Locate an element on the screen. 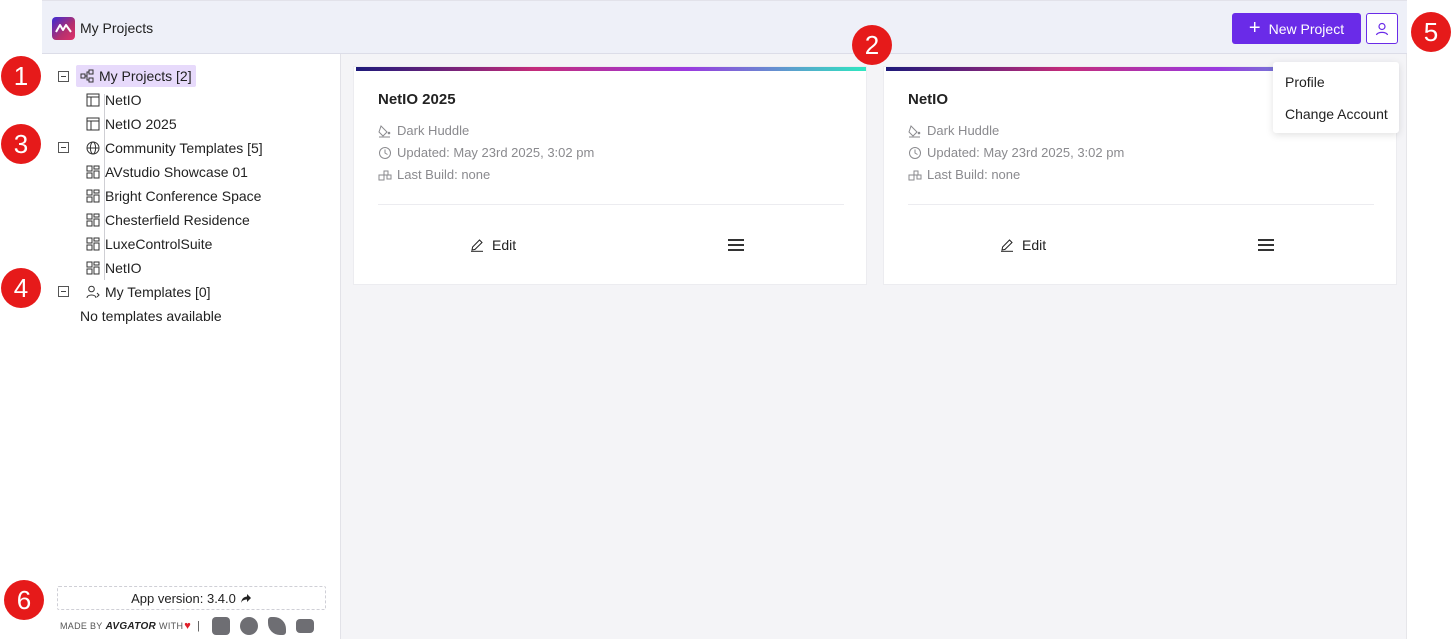  project-name: NetIO is located at coordinates (928, 99).